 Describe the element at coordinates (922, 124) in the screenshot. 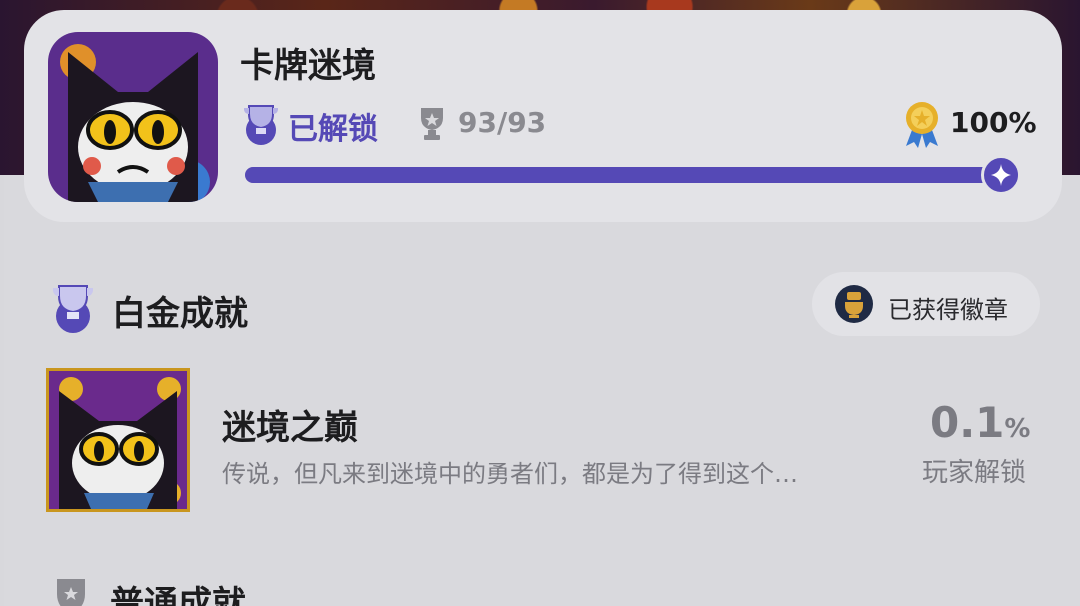

I see `medal-icon` at that location.